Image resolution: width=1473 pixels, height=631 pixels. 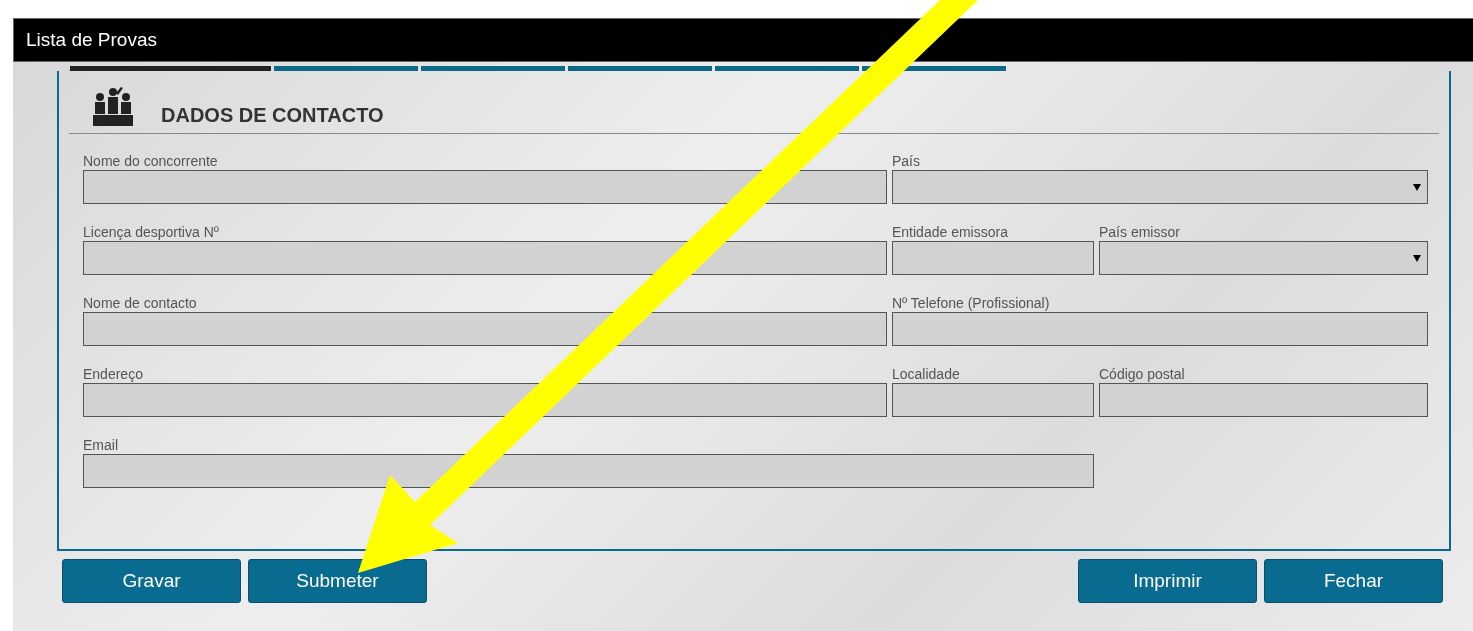 What do you see at coordinates (971, 303) in the screenshot?
I see `field-label: Nº Telefone (Profissional)` at bounding box center [971, 303].